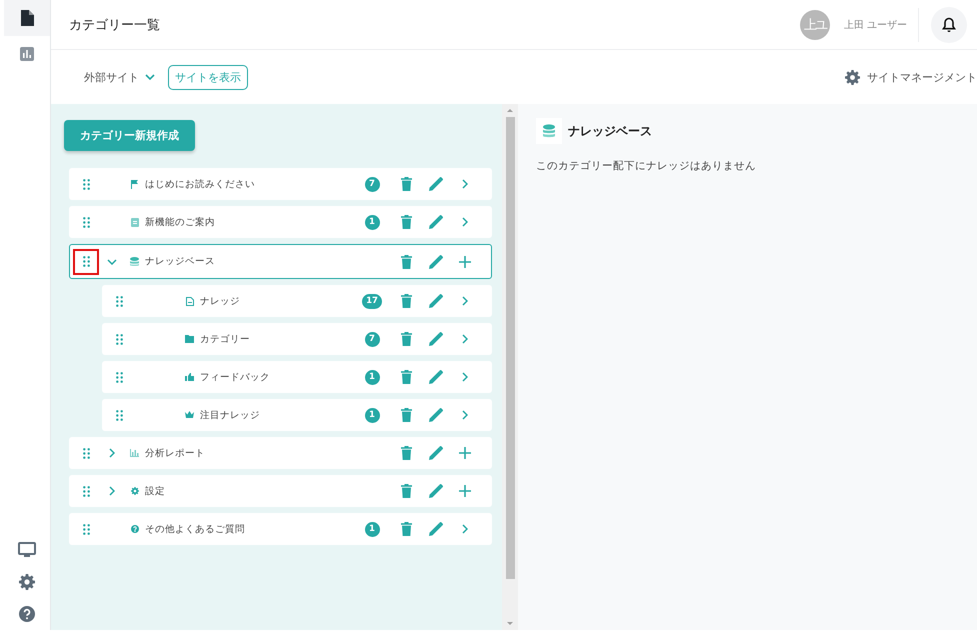  Describe the element at coordinates (230, 415) in the screenshot. I see `category-name: 注目ナレッジ` at that location.